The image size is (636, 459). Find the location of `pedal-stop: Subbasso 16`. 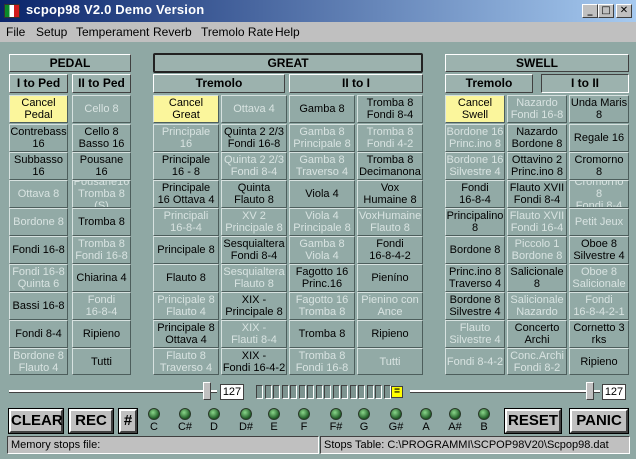

pedal-stop: Subbasso 16 is located at coordinates (38, 166).